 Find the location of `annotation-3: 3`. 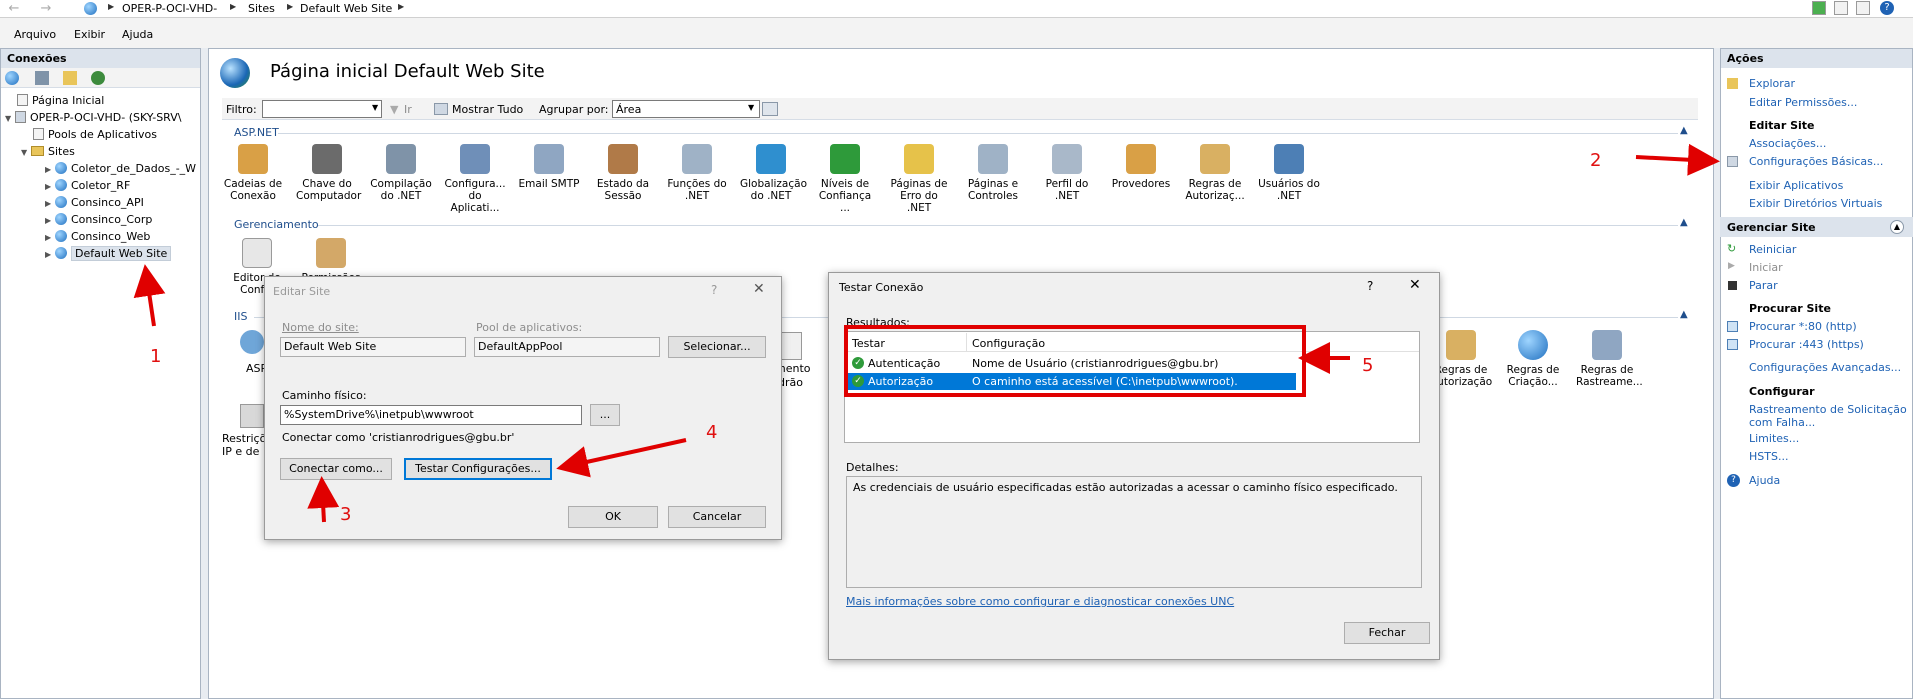

annotation-3: 3 is located at coordinates (346, 514).